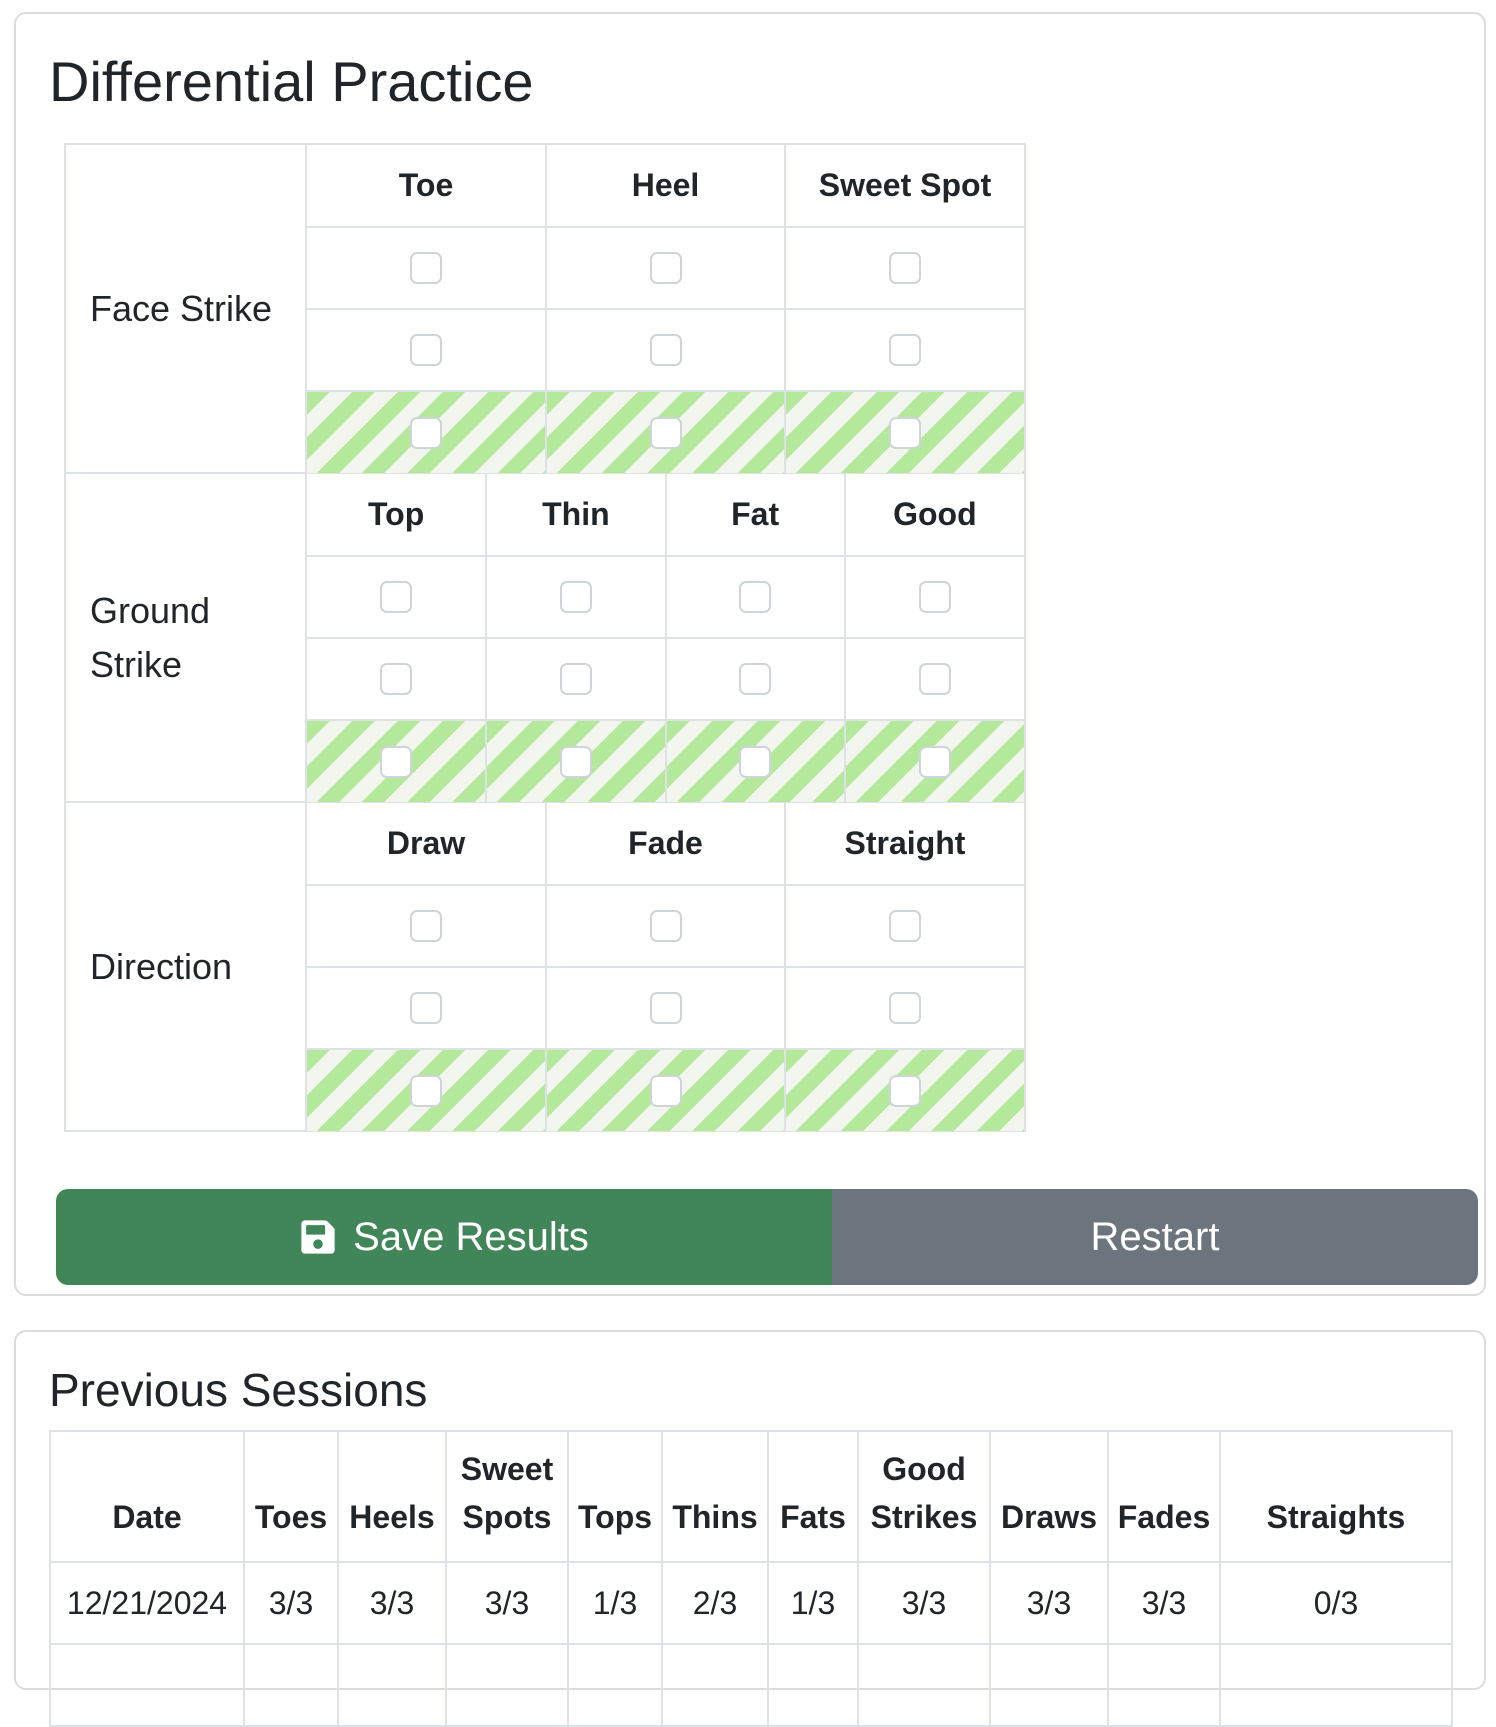 This screenshot has width=1496, height=1727. What do you see at coordinates (1164, 1496) in the screenshot?
I see `column-header: Fades` at bounding box center [1164, 1496].